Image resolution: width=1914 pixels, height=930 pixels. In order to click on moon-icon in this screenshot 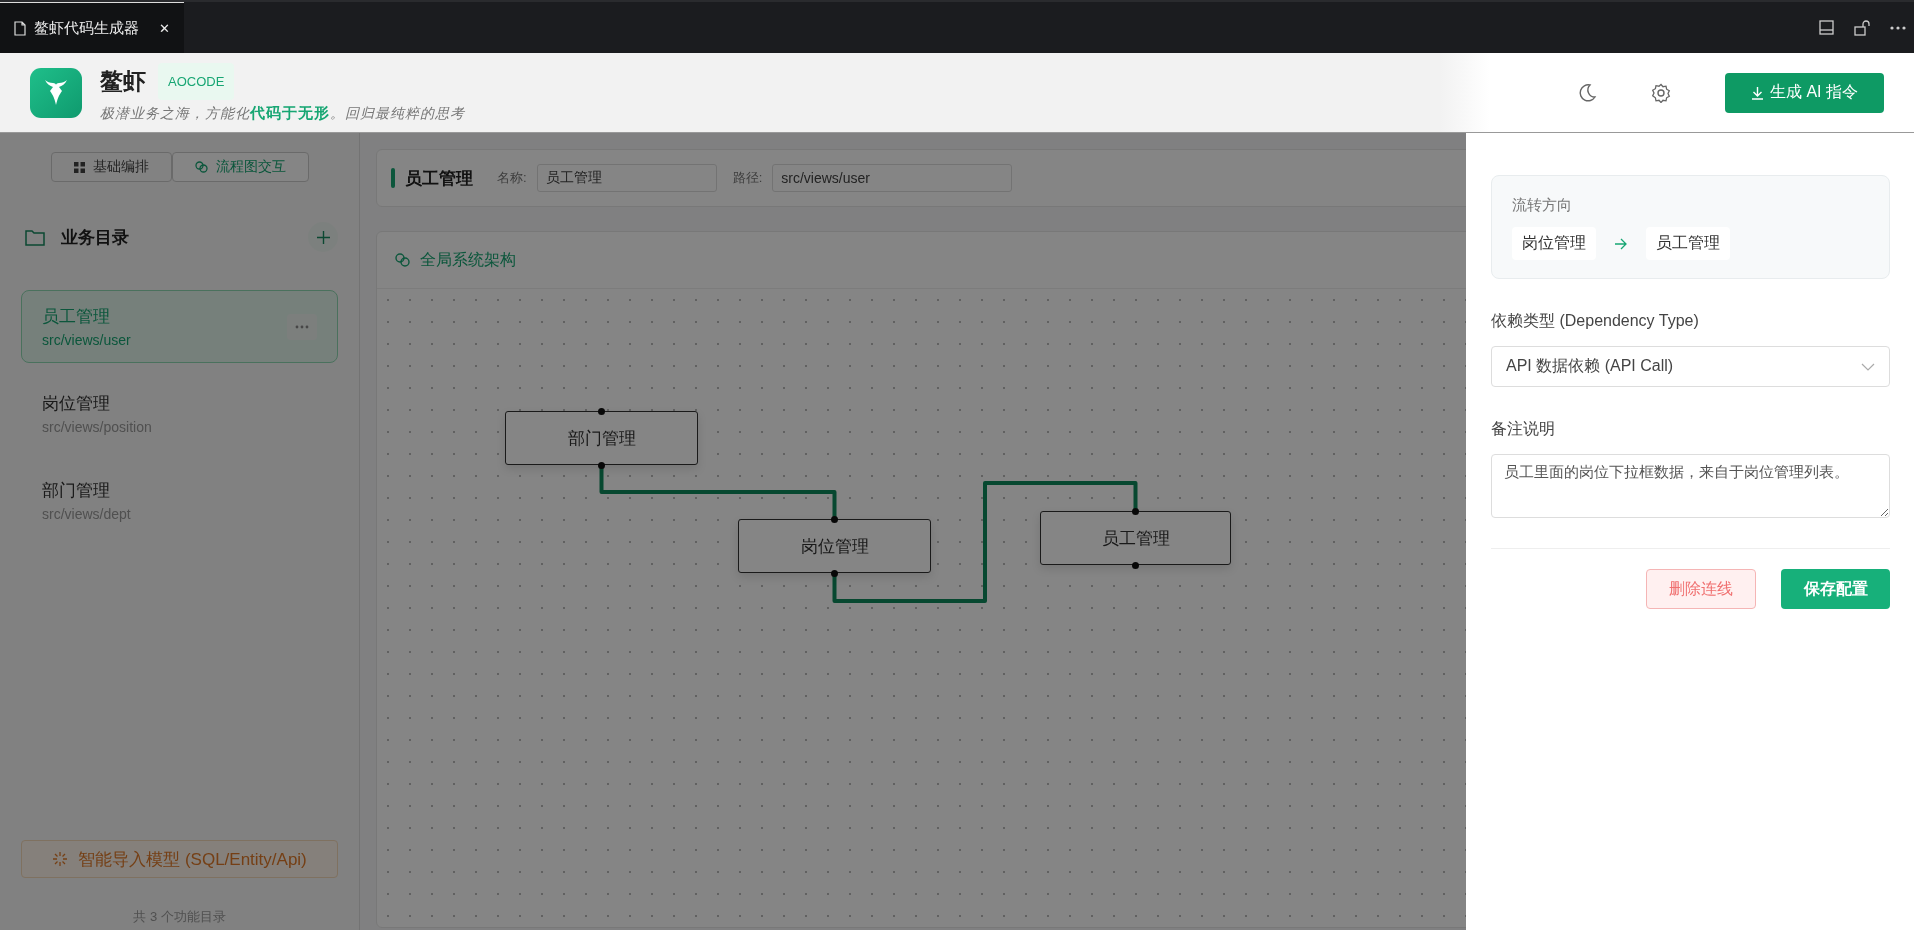, I will do `click(1587, 92)`.